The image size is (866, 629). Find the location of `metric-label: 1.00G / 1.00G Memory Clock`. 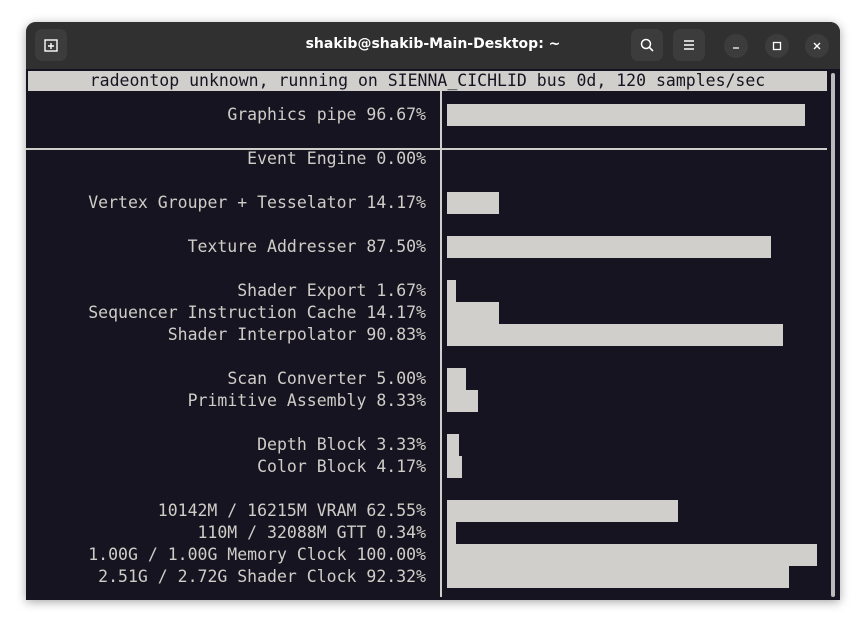

metric-label: 1.00G / 1.00G Memory Clock is located at coordinates (217, 554).